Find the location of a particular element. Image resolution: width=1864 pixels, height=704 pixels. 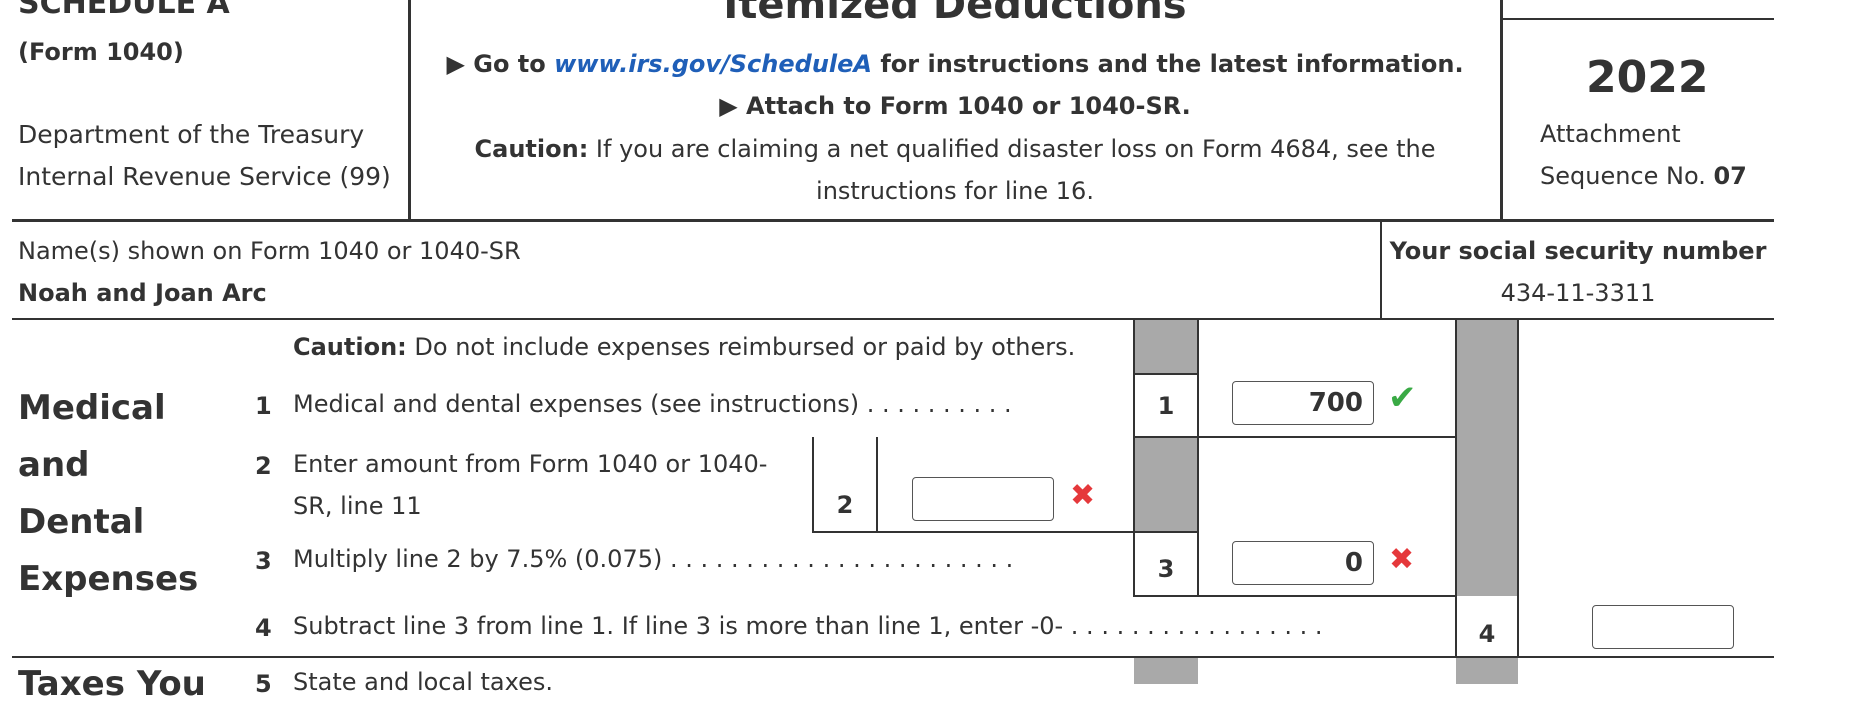

sequence-label: Sequence No. is located at coordinates (1627, 176).